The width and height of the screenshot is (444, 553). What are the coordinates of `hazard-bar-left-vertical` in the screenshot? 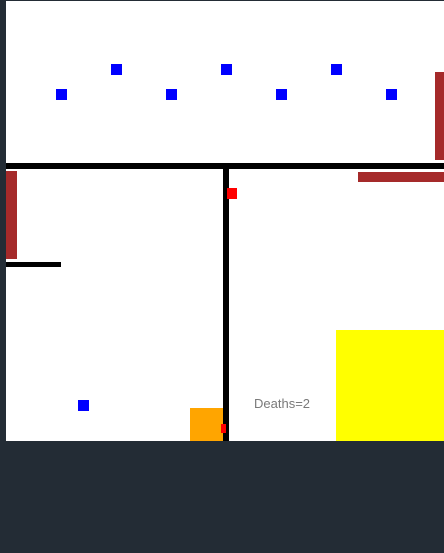 It's located at (11, 215).